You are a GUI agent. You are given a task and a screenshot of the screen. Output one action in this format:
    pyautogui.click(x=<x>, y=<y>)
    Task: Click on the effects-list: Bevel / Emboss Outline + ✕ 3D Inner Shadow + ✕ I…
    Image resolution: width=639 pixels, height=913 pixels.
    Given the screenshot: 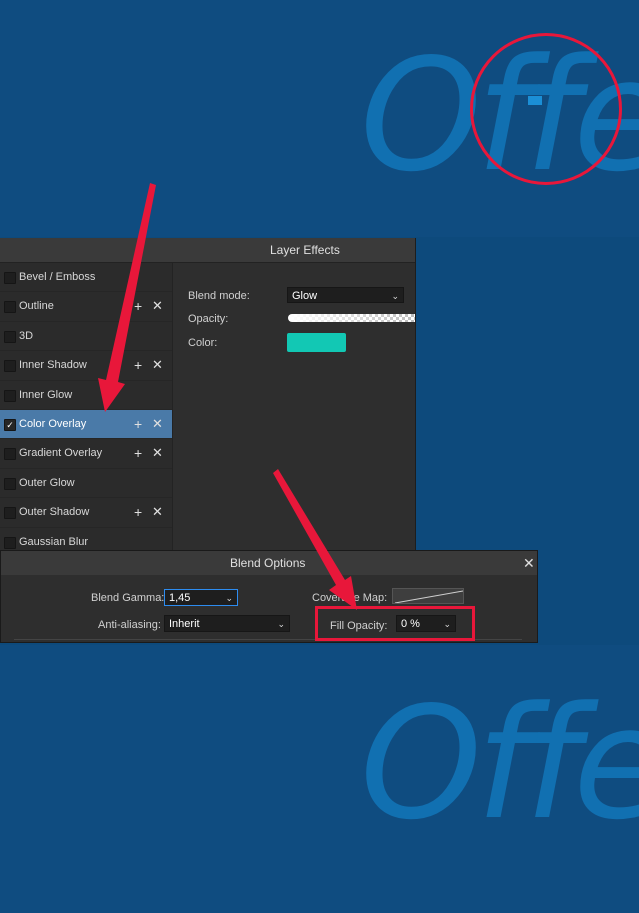 What is the action you would take?
    pyautogui.click(x=86, y=410)
    